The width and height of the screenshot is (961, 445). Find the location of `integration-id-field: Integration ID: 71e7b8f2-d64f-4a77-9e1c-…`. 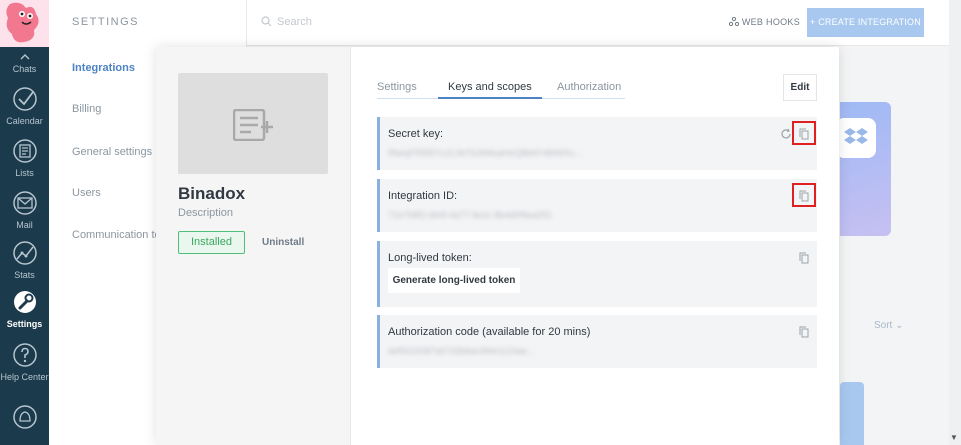

integration-id-field: Integration ID: 71e7b8f2-d64f-4a77-9e1c-… is located at coordinates (597, 205).